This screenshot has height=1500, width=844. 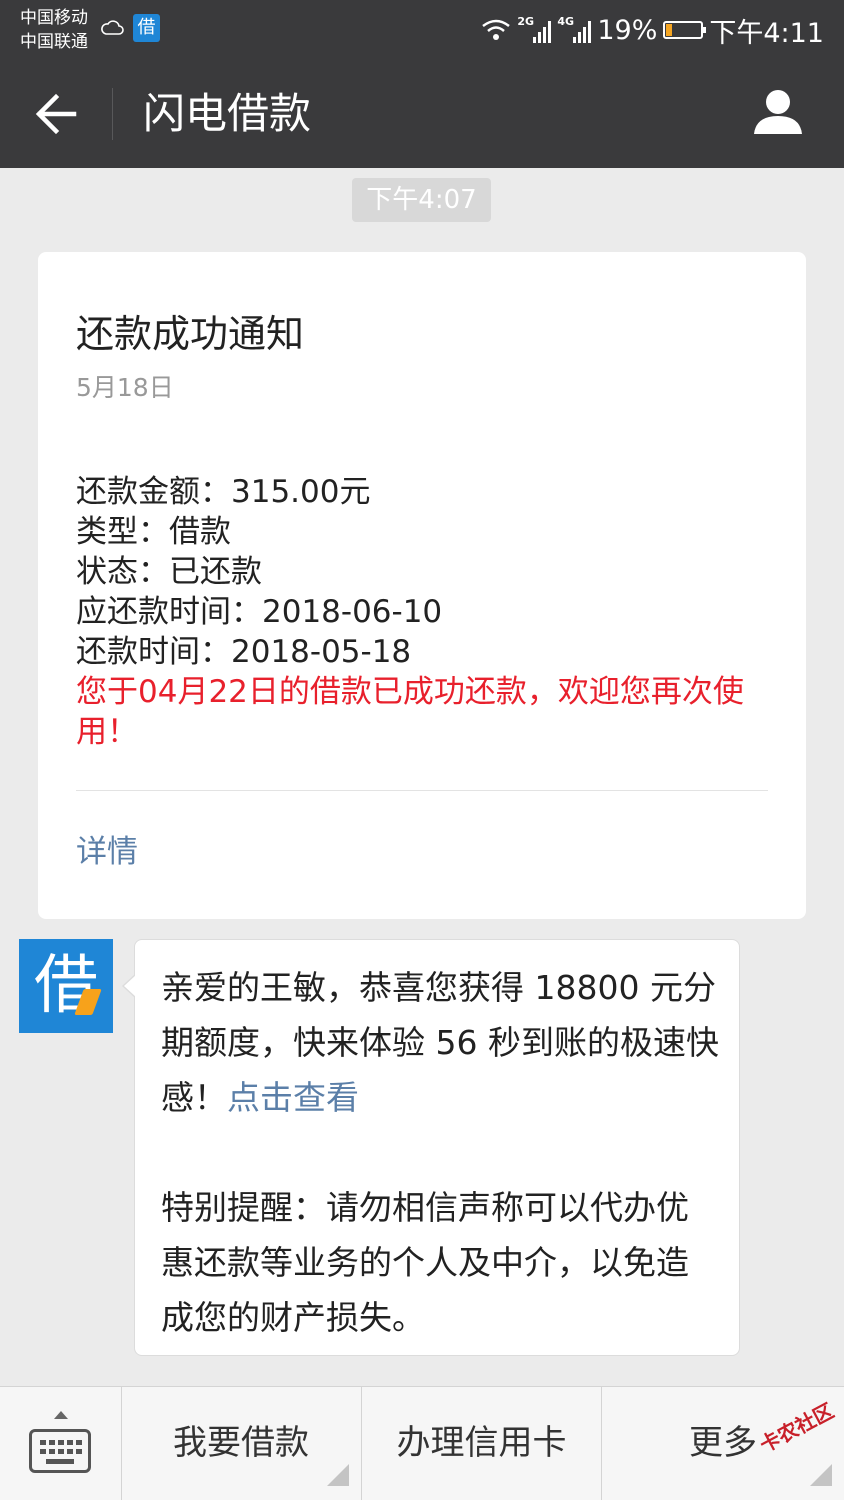 I want to click on carrier-labels: 中国移动 中国联通, so click(x=54, y=30).